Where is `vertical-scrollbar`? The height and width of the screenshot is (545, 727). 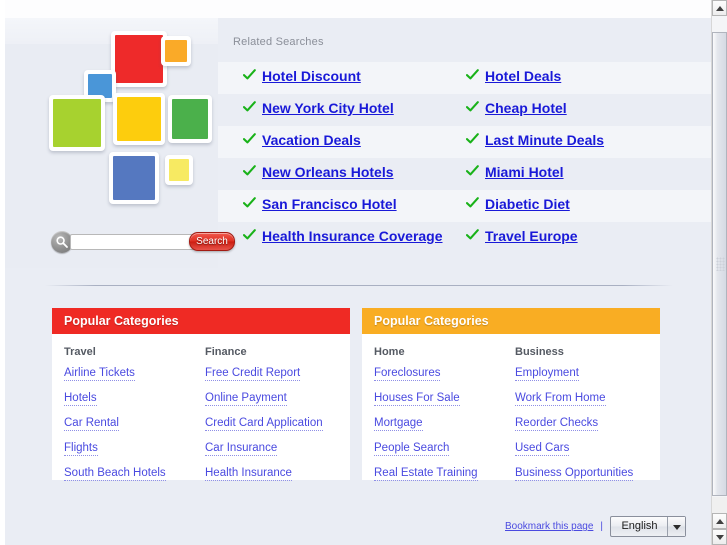 vertical-scrollbar is located at coordinates (719, 272).